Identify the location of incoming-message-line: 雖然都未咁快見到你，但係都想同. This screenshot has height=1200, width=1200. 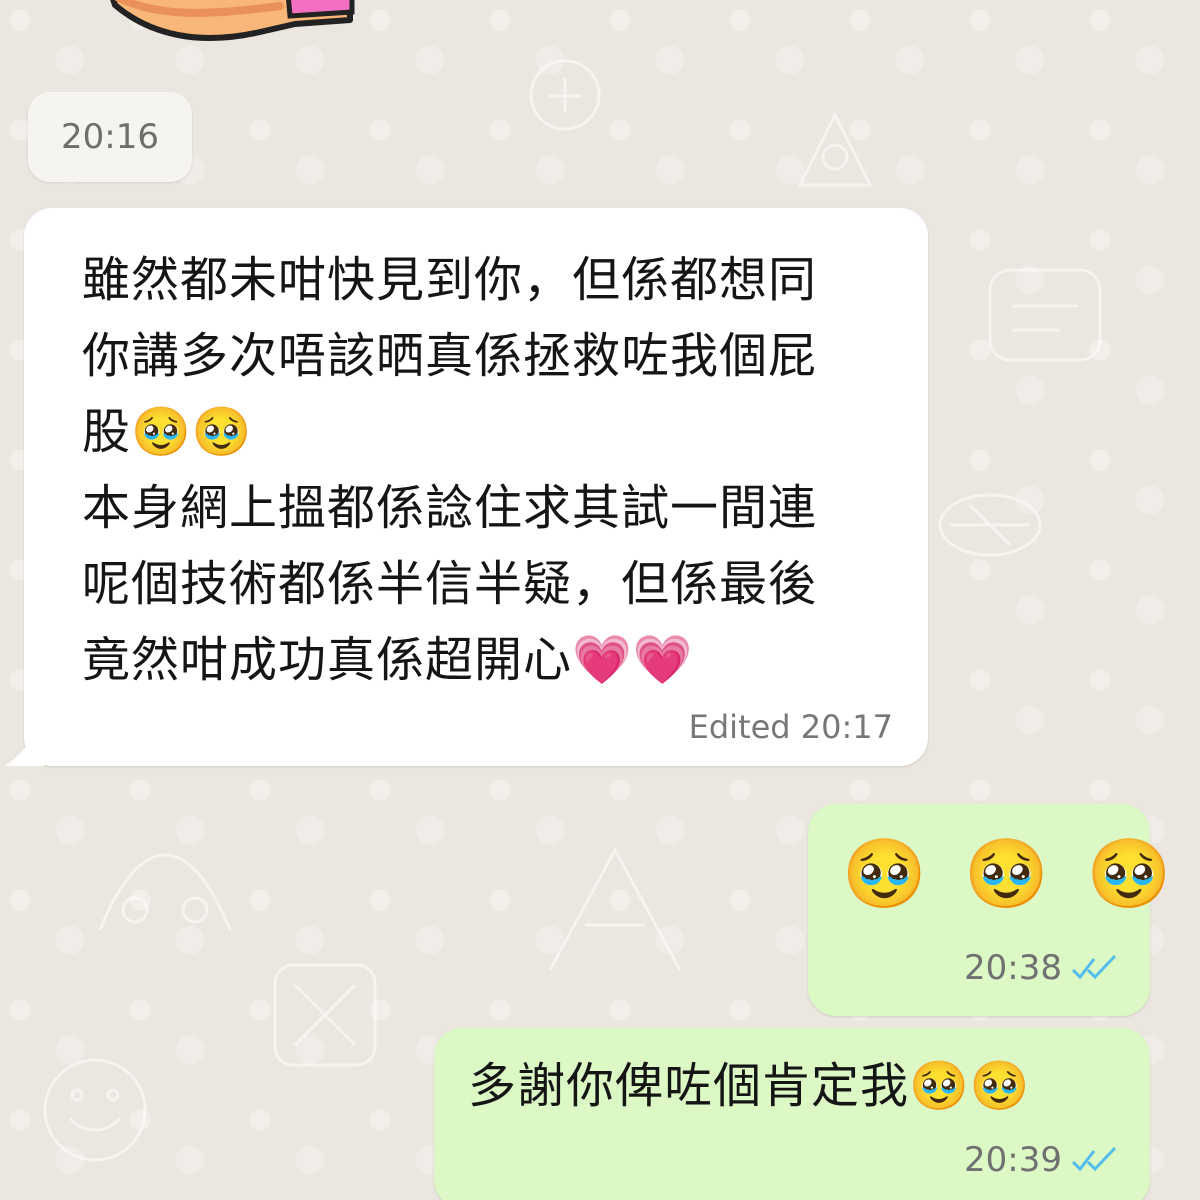
(450, 280).